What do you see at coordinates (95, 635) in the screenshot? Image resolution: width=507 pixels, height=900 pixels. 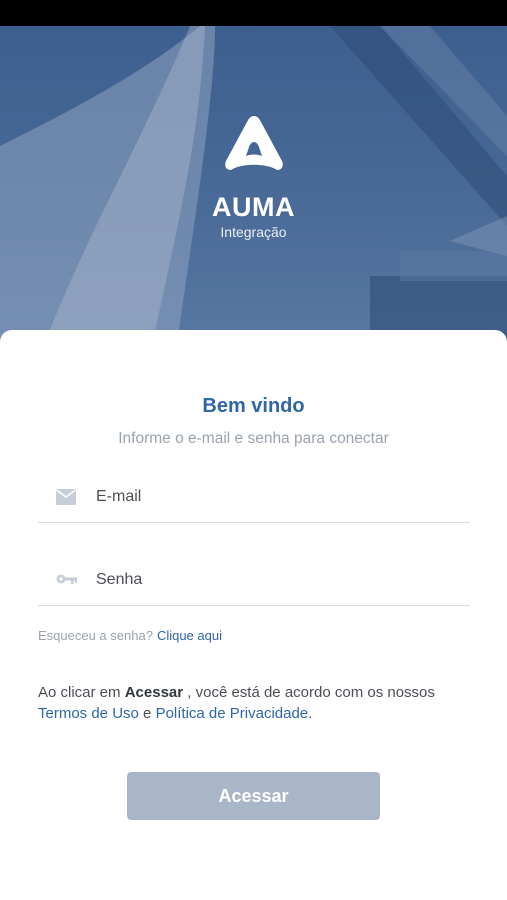 I see `forgot-question: Esqueceu a senha?` at bounding box center [95, 635].